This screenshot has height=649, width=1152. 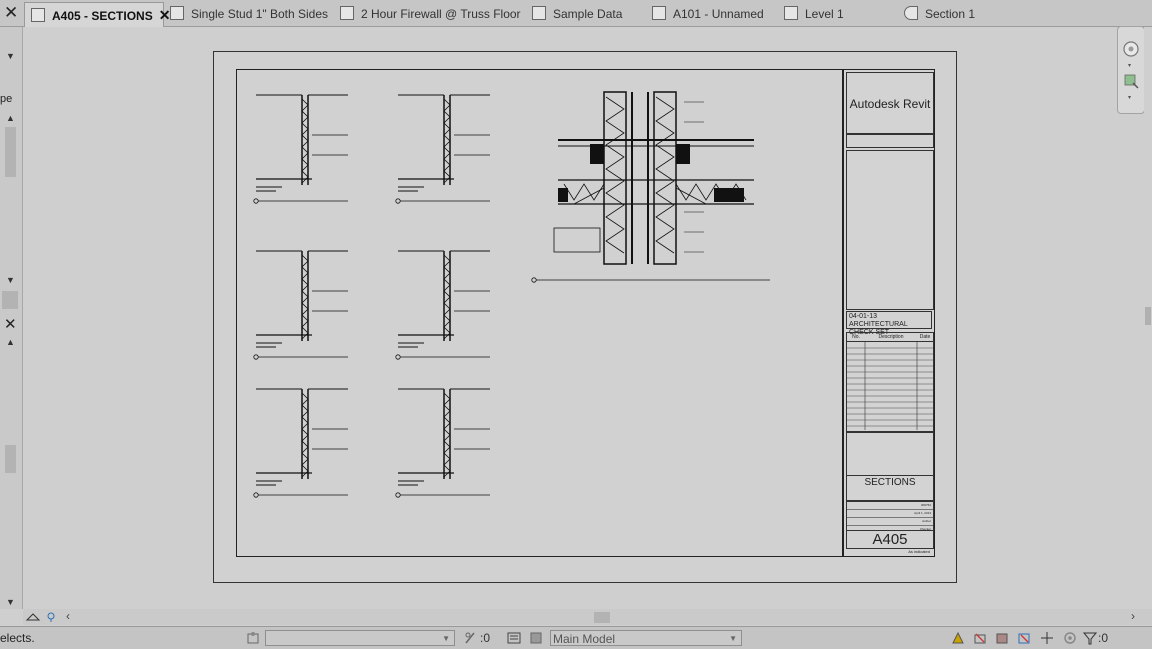 What do you see at coordinates (1133, 616) in the screenshot?
I see `scroll-right-icon: ›` at bounding box center [1133, 616].